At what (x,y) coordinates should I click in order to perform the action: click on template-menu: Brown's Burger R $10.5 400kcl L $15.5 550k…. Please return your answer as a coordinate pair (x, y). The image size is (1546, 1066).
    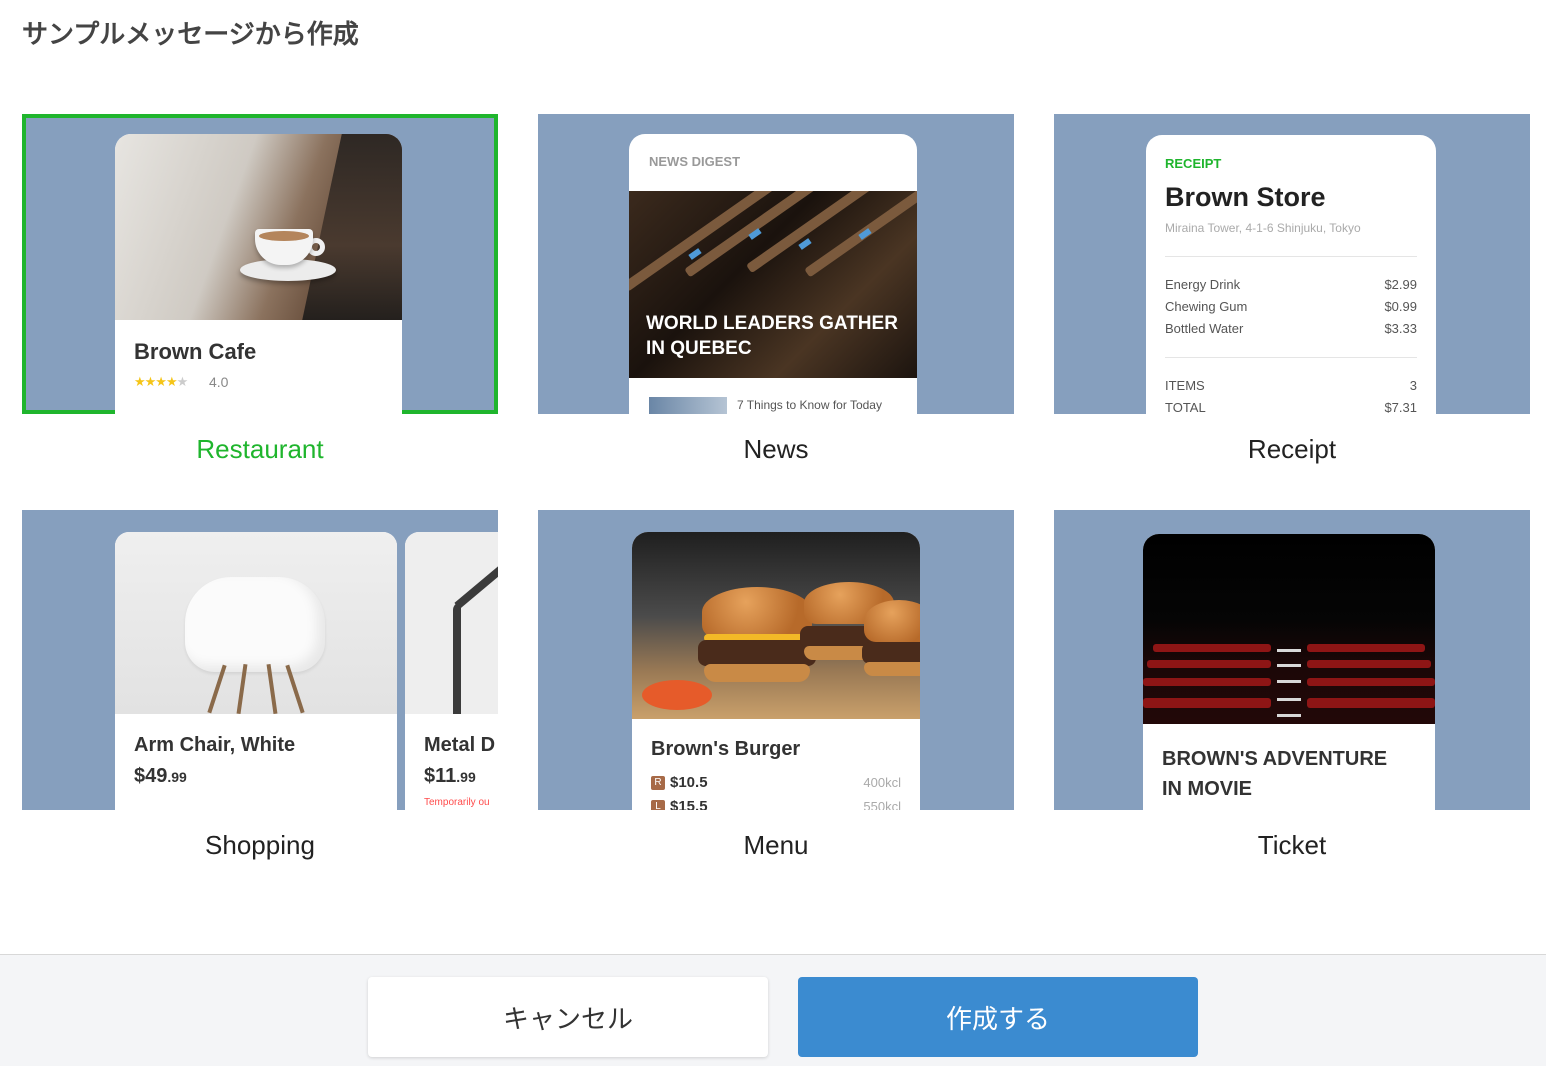
    Looking at the image, I should click on (776, 685).